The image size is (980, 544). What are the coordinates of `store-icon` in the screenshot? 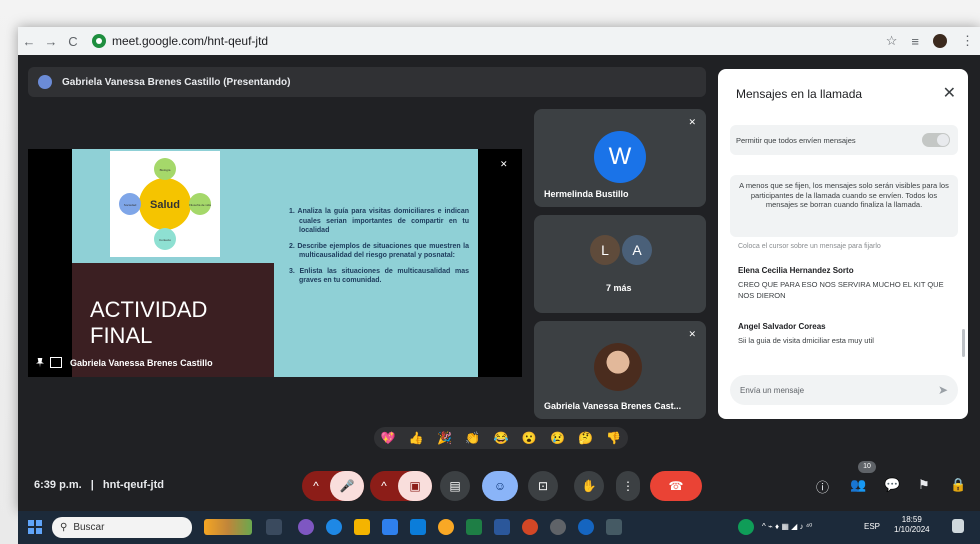 It's located at (390, 527).